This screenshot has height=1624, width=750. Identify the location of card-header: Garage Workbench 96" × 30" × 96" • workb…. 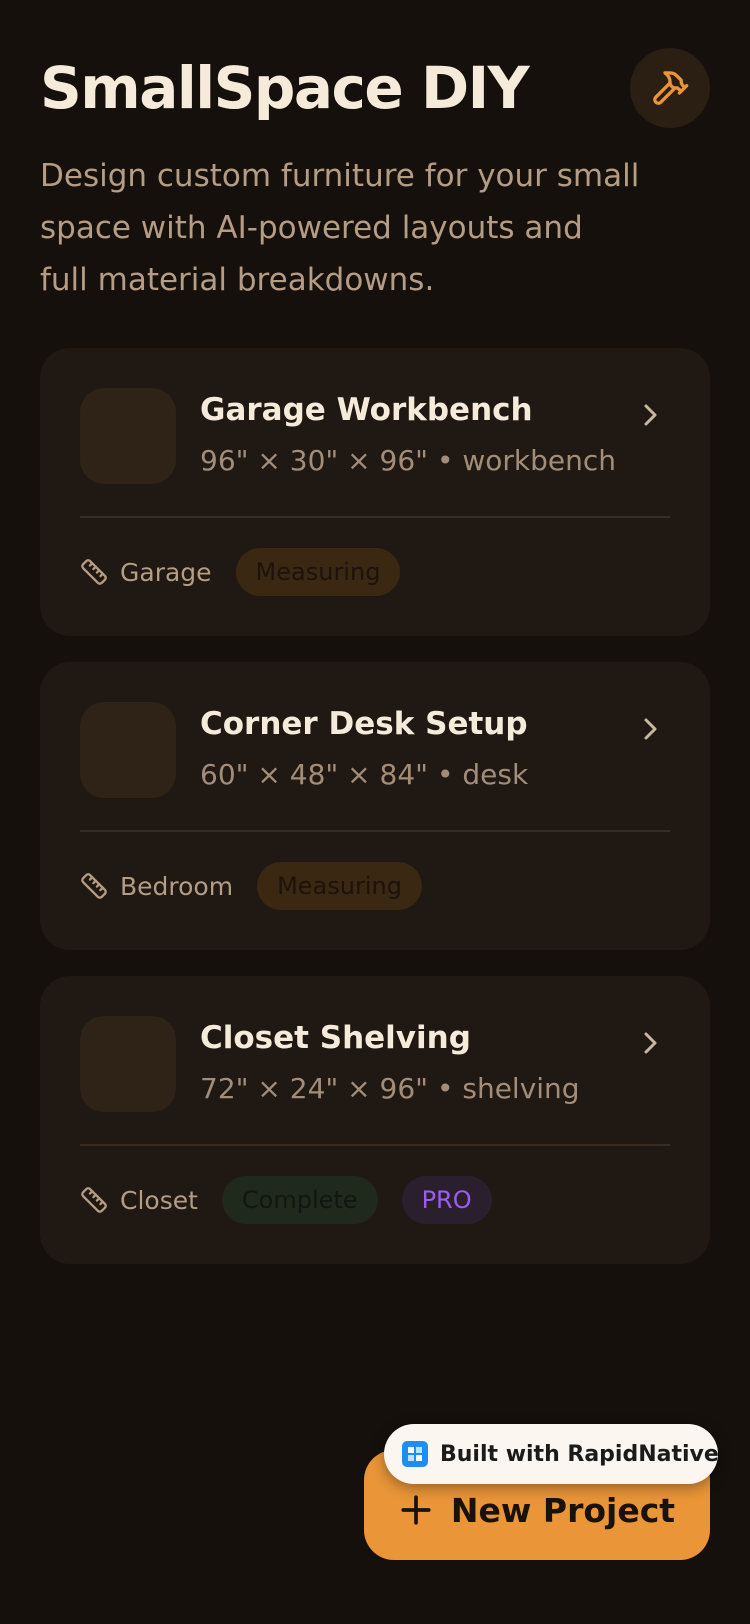
(375, 436).